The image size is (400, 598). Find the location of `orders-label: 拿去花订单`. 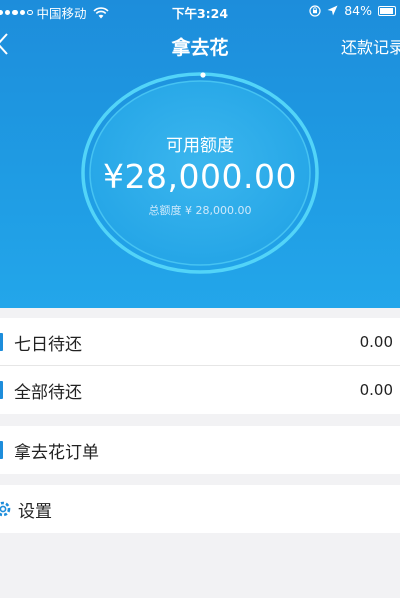

orders-label: 拿去花订单 is located at coordinates (56, 452).